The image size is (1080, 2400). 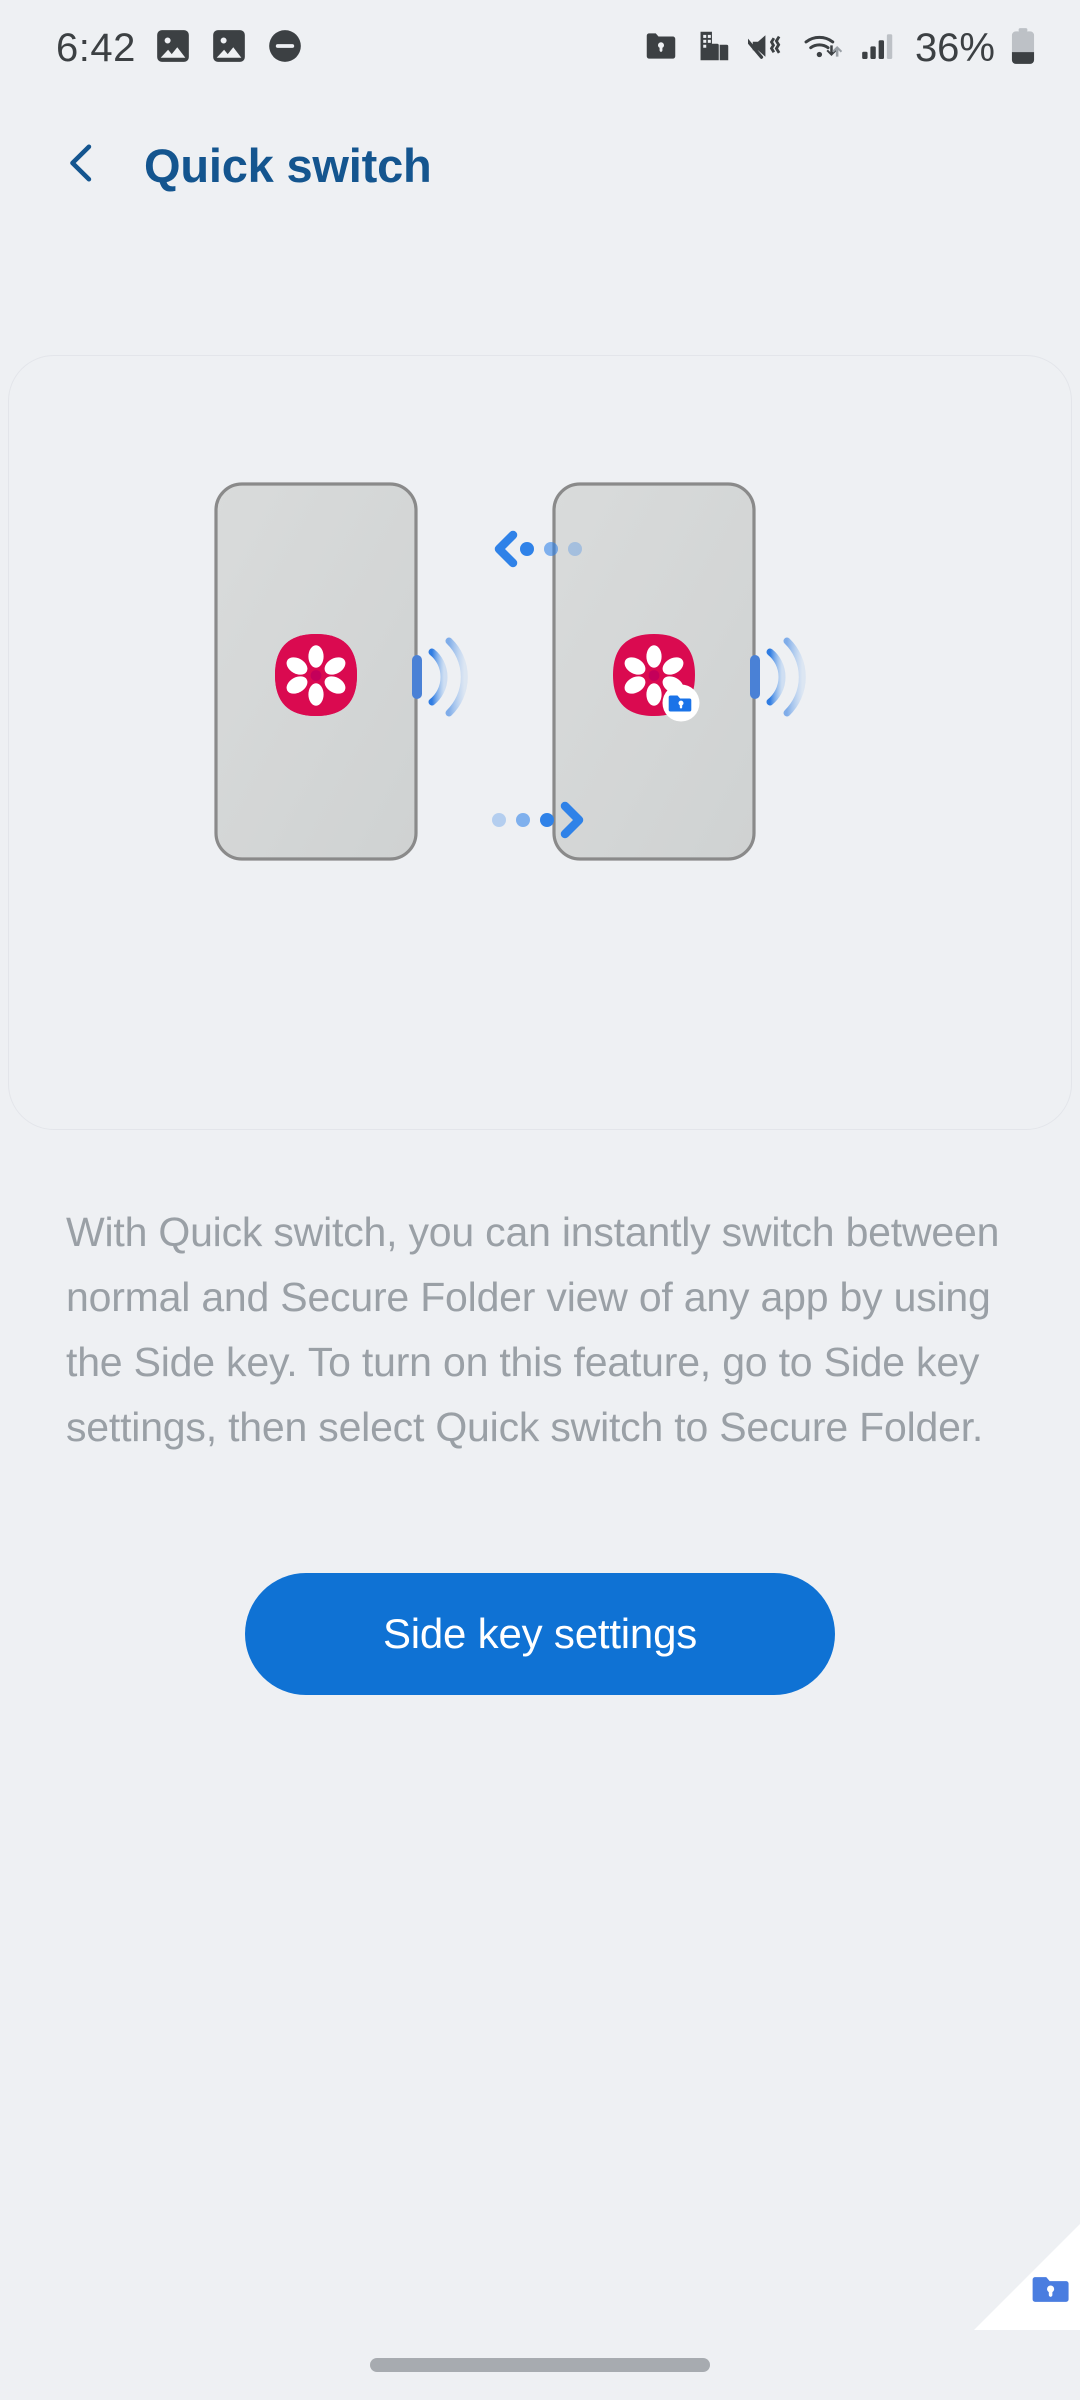 I want to click on cellular-signal-icon, so click(x=878, y=48).